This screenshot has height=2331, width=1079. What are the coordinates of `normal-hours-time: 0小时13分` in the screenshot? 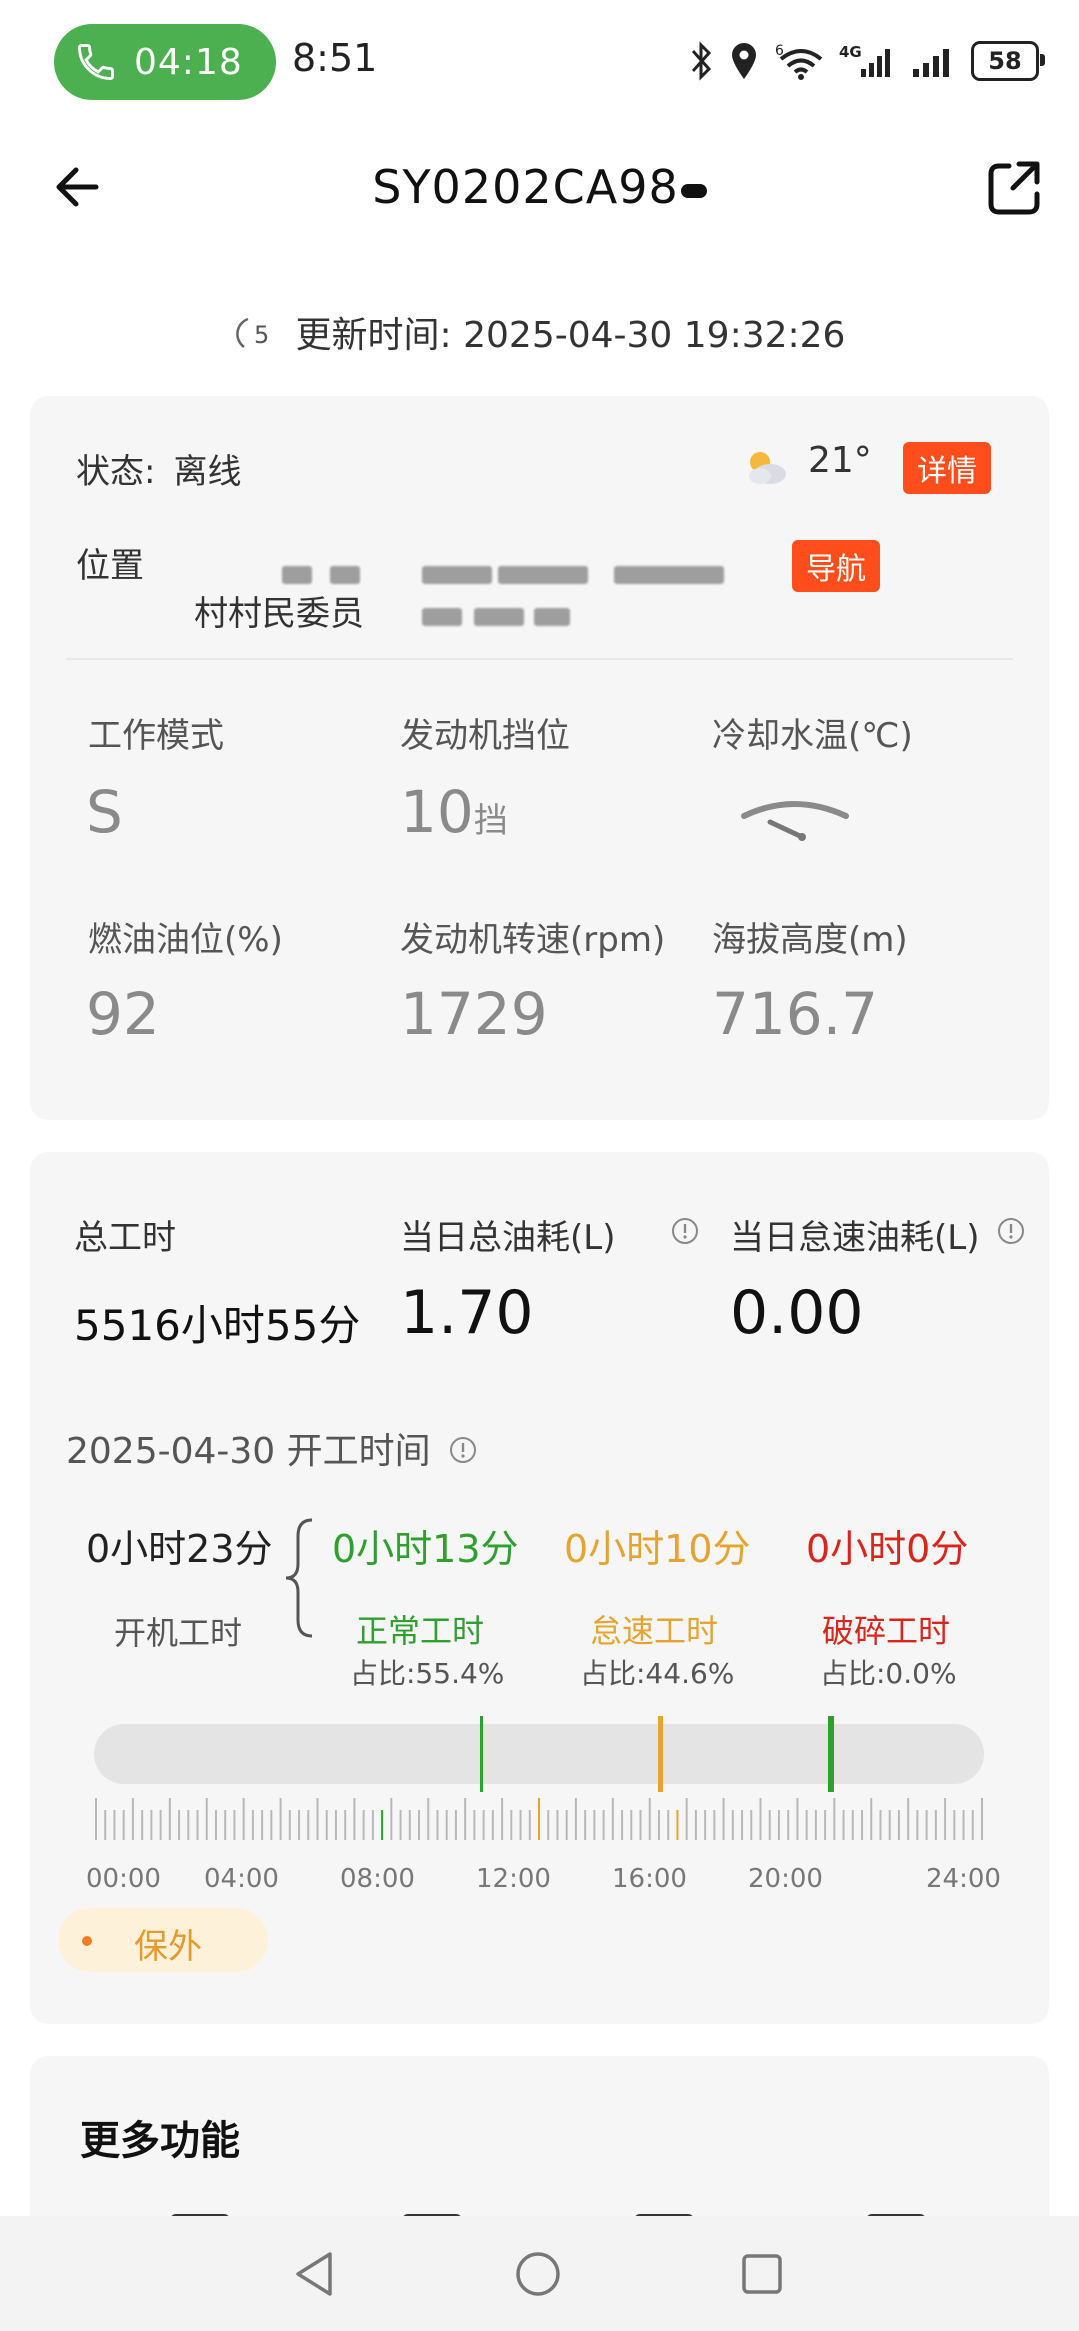 It's located at (425, 1549).